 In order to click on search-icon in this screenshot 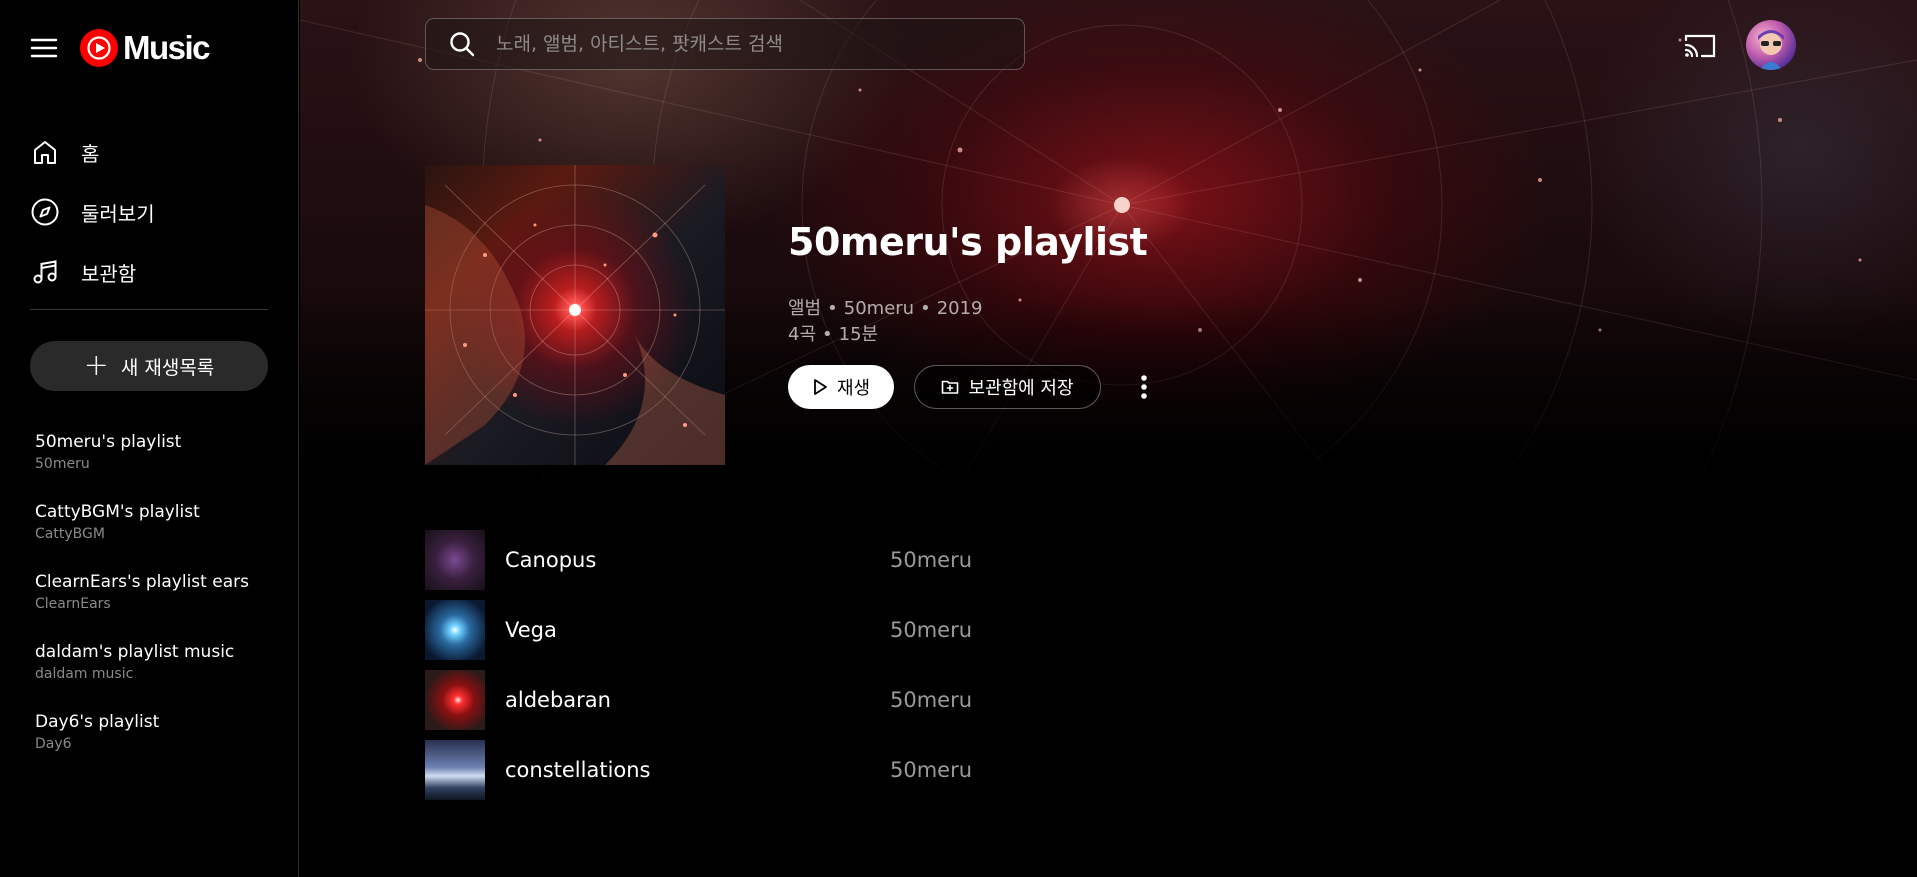, I will do `click(462, 44)`.